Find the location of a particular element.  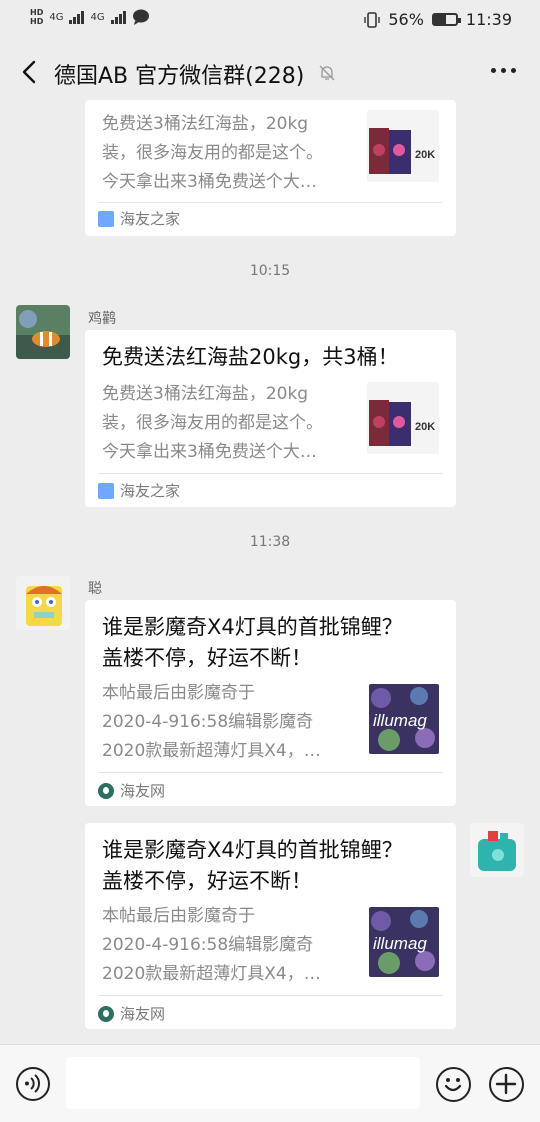

message-input is located at coordinates (243, 1083).